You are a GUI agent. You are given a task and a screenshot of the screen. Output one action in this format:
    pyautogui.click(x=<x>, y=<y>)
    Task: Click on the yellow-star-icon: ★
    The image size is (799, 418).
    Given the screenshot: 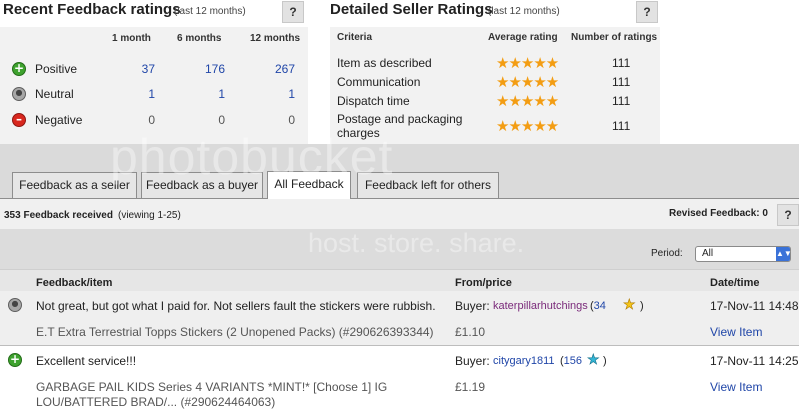 What is the action you would take?
    pyautogui.click(x=629, y=305)
    